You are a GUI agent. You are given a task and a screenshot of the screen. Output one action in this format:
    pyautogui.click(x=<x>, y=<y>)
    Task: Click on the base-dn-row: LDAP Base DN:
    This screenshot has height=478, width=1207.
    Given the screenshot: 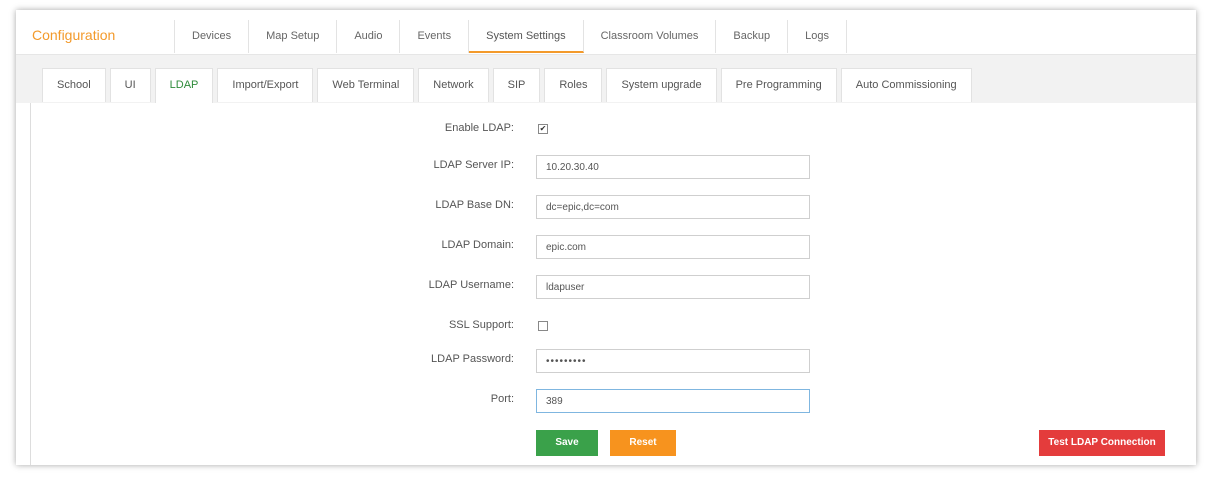 What is the action you would take?
    pyautogui.click(x=606, y=206)
    